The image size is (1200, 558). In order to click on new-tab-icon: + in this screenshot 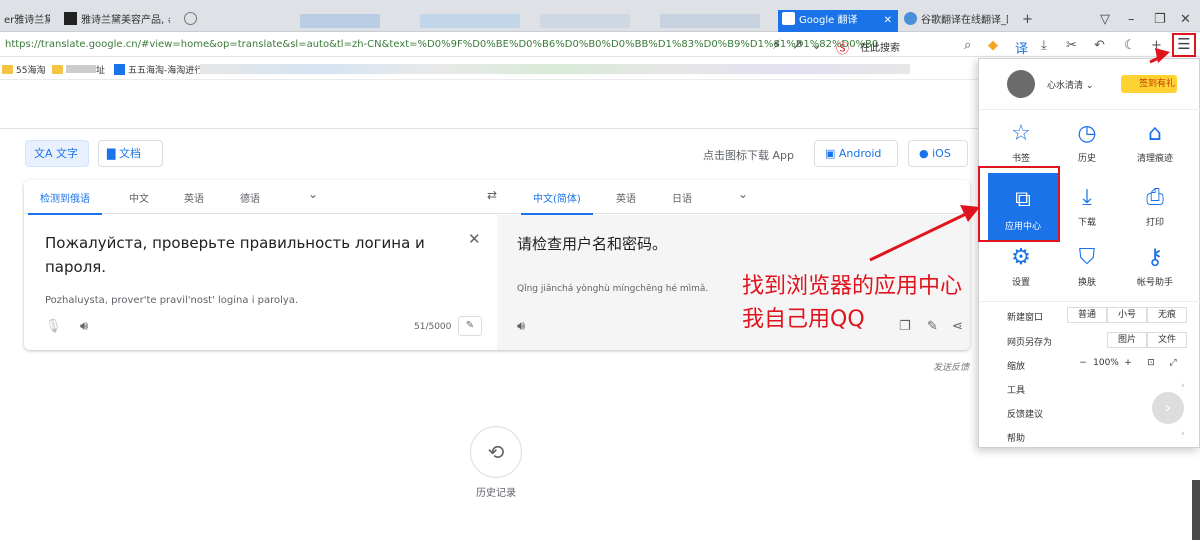, I will do `click(1027, 19)`.